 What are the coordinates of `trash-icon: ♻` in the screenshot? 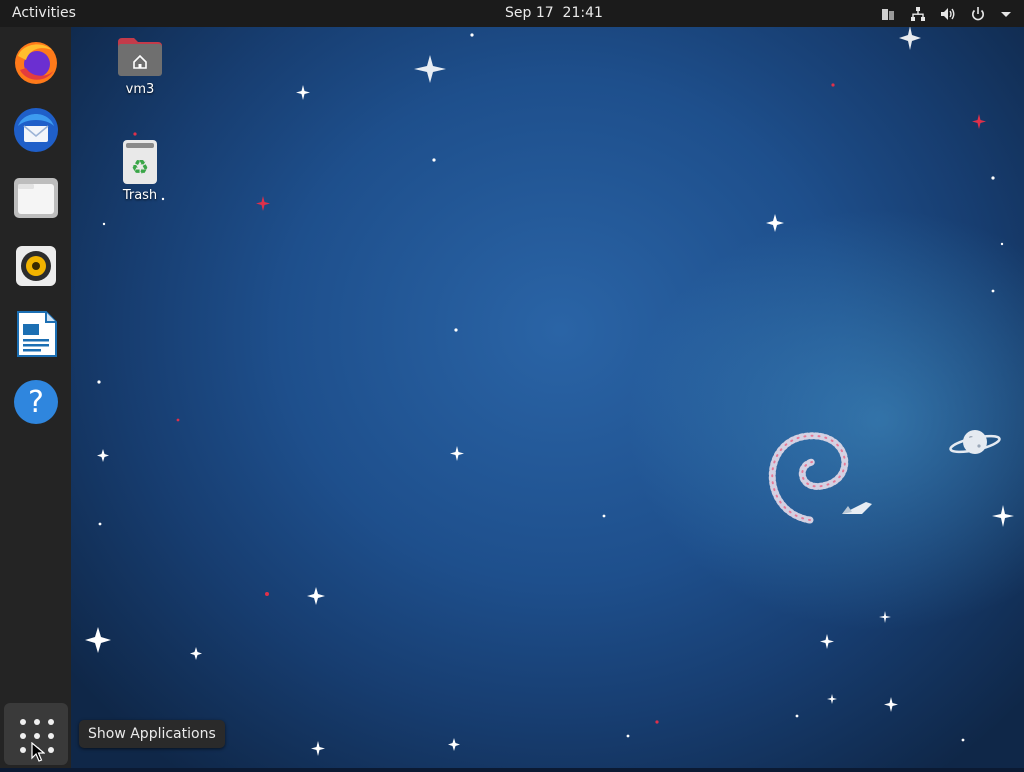 It's located at (140, 162).